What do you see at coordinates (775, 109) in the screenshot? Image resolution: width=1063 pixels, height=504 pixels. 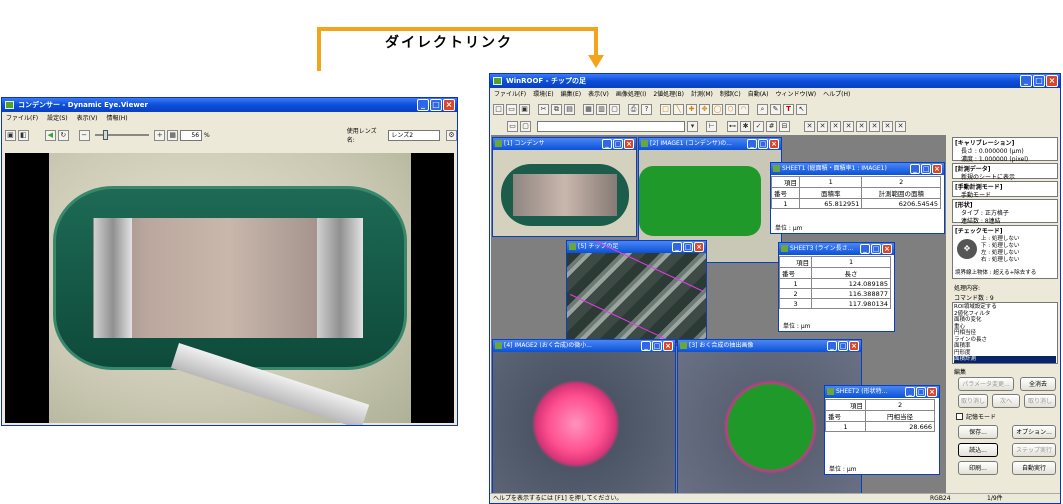 I see `pen-icon: ✎` at bounding box center [775, 109].